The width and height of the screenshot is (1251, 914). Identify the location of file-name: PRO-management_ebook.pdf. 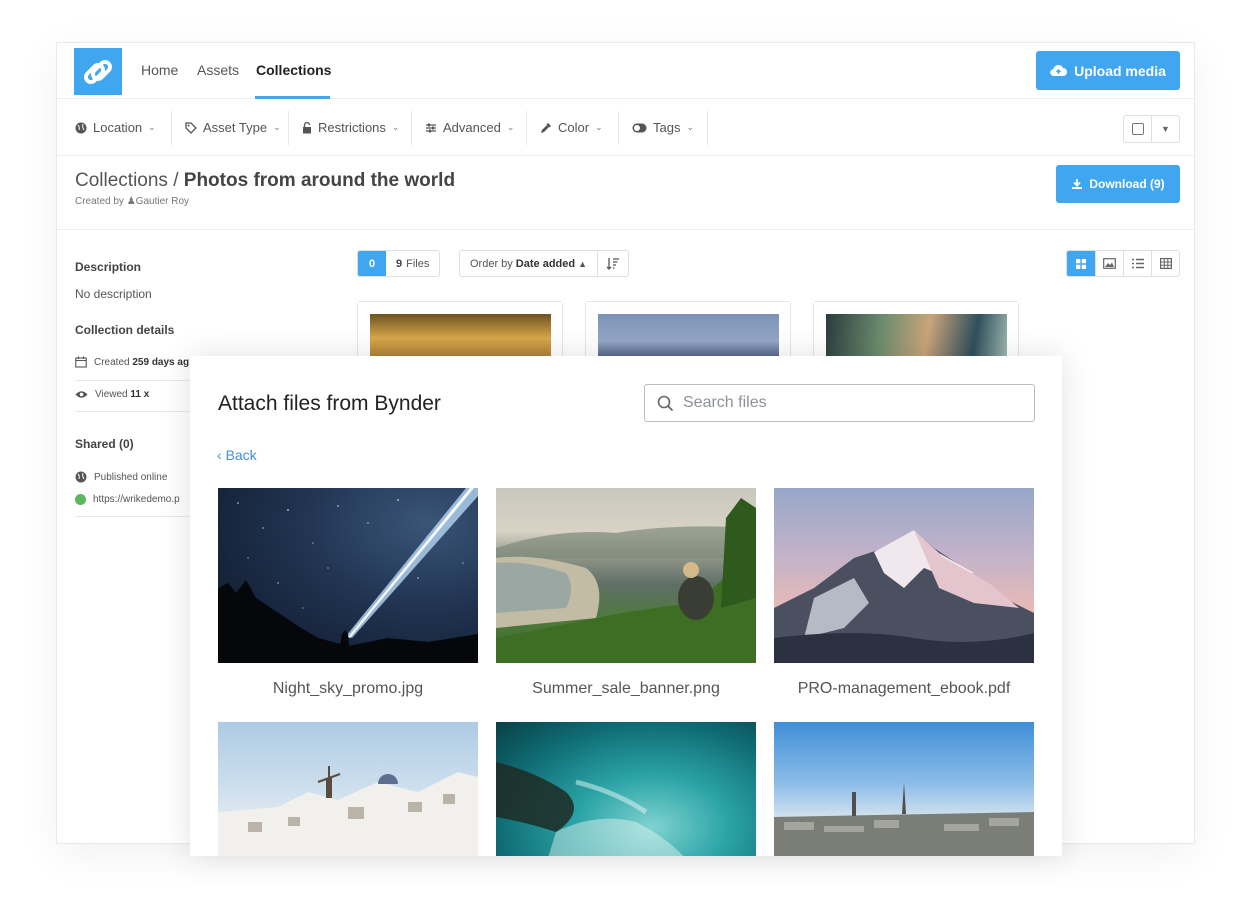
(904, 688).